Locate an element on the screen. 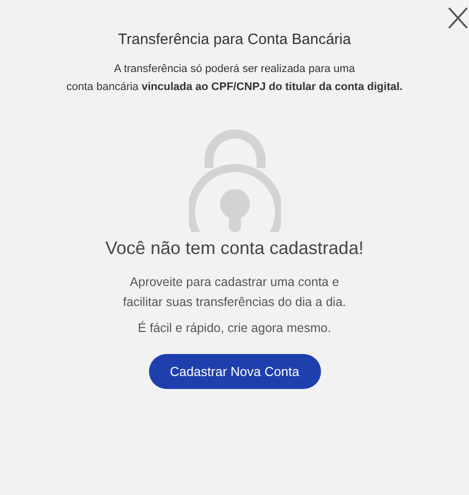  body-text: Aproveite para cadastrar uma conta e is located at coordinates (235, 282).